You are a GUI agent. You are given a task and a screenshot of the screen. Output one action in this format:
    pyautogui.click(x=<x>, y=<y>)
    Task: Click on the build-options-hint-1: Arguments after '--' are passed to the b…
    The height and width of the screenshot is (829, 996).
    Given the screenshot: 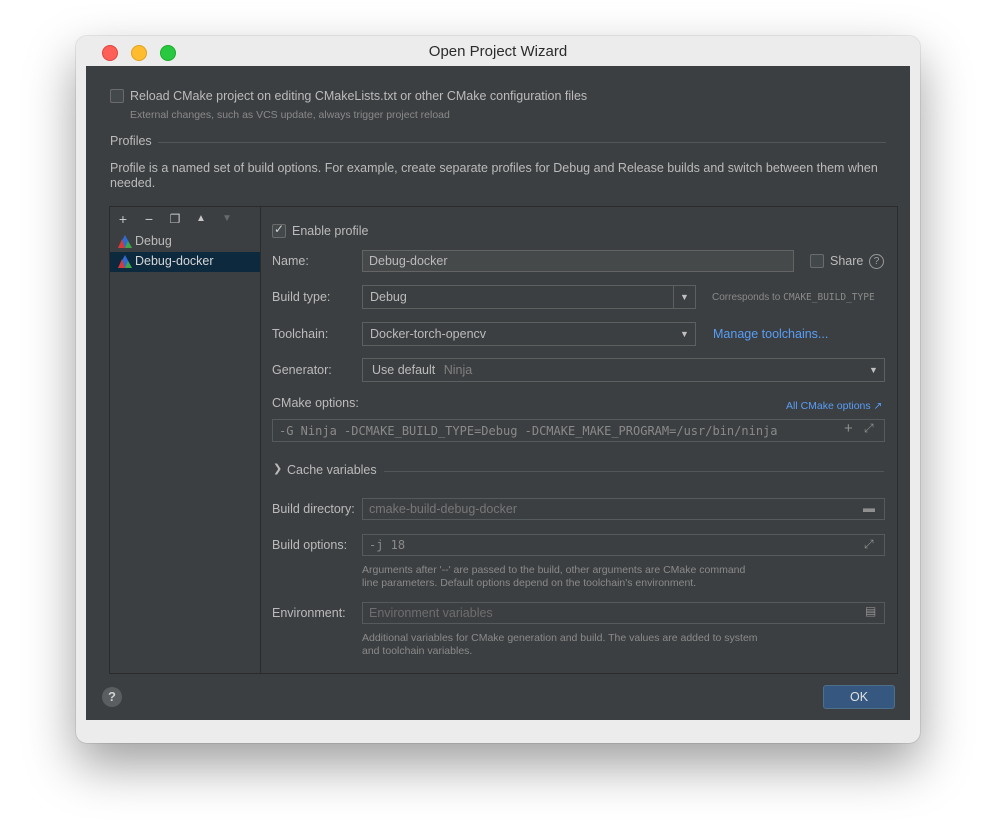 What is the action you would take?
    pyautogui.click(x=554, y=570)
    